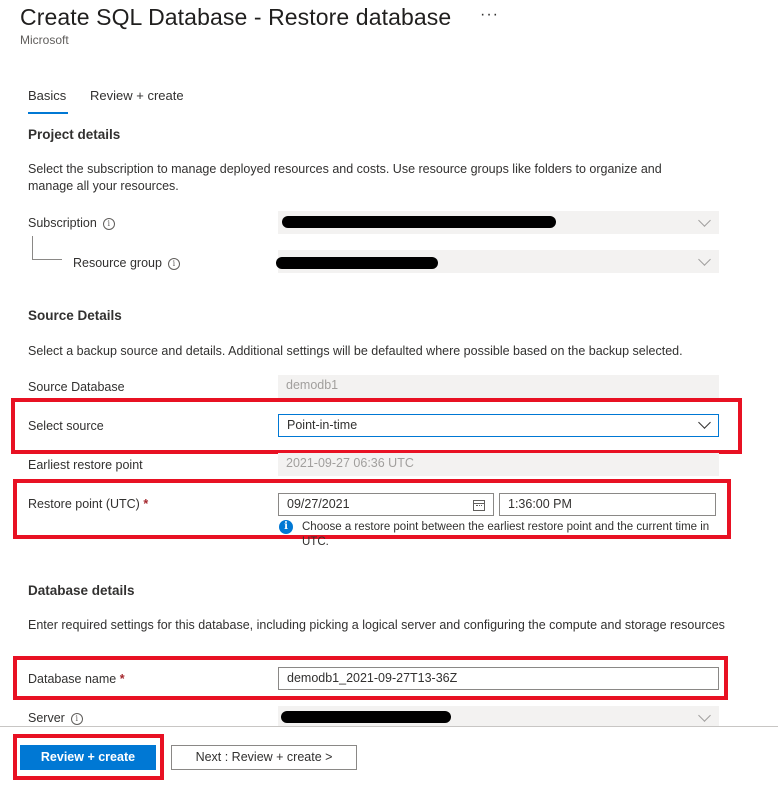 The height and width of the screenshot is (787, 778). I want to click on earliest-restore-point-field: 2021-09-27 06:36 UTC, so click(498, 464).